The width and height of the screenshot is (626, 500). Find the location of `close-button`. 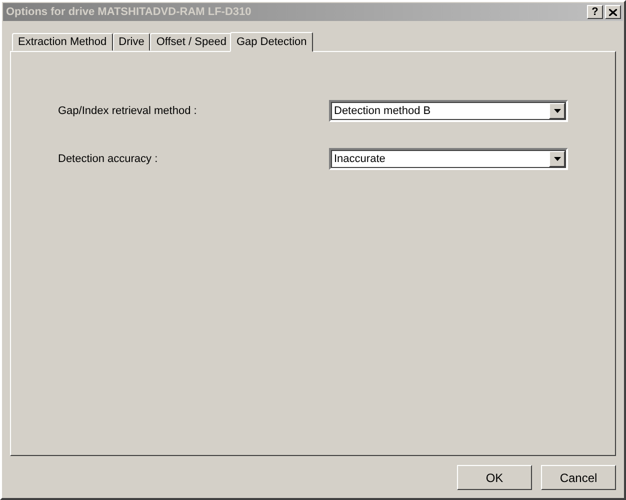

close-button is located at coordinates (613, 12).